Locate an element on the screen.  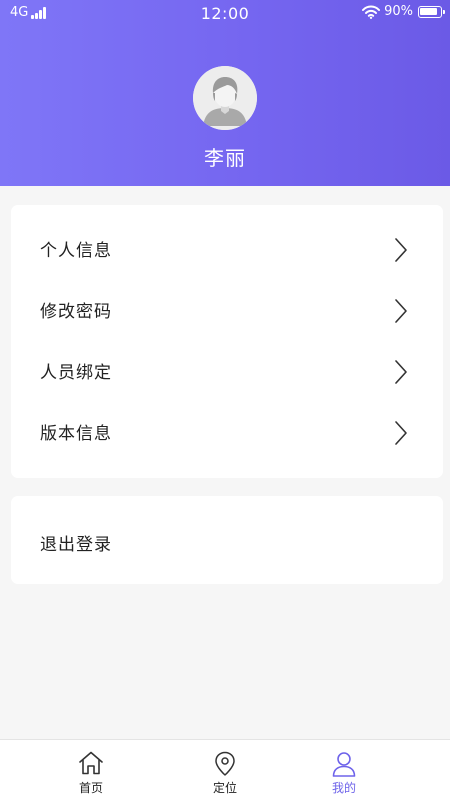
default-avatar-icon is located at coordinates (225, 98).